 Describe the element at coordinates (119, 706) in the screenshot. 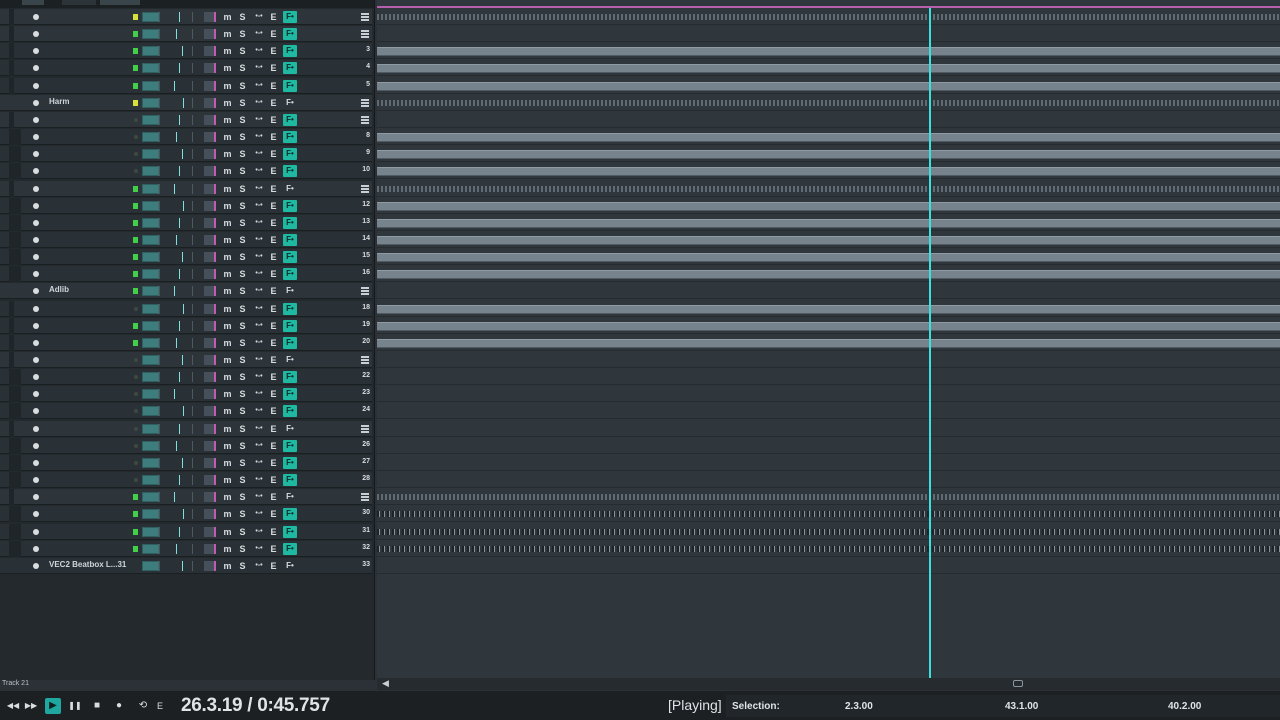

I see `record-button: ●` at that location.